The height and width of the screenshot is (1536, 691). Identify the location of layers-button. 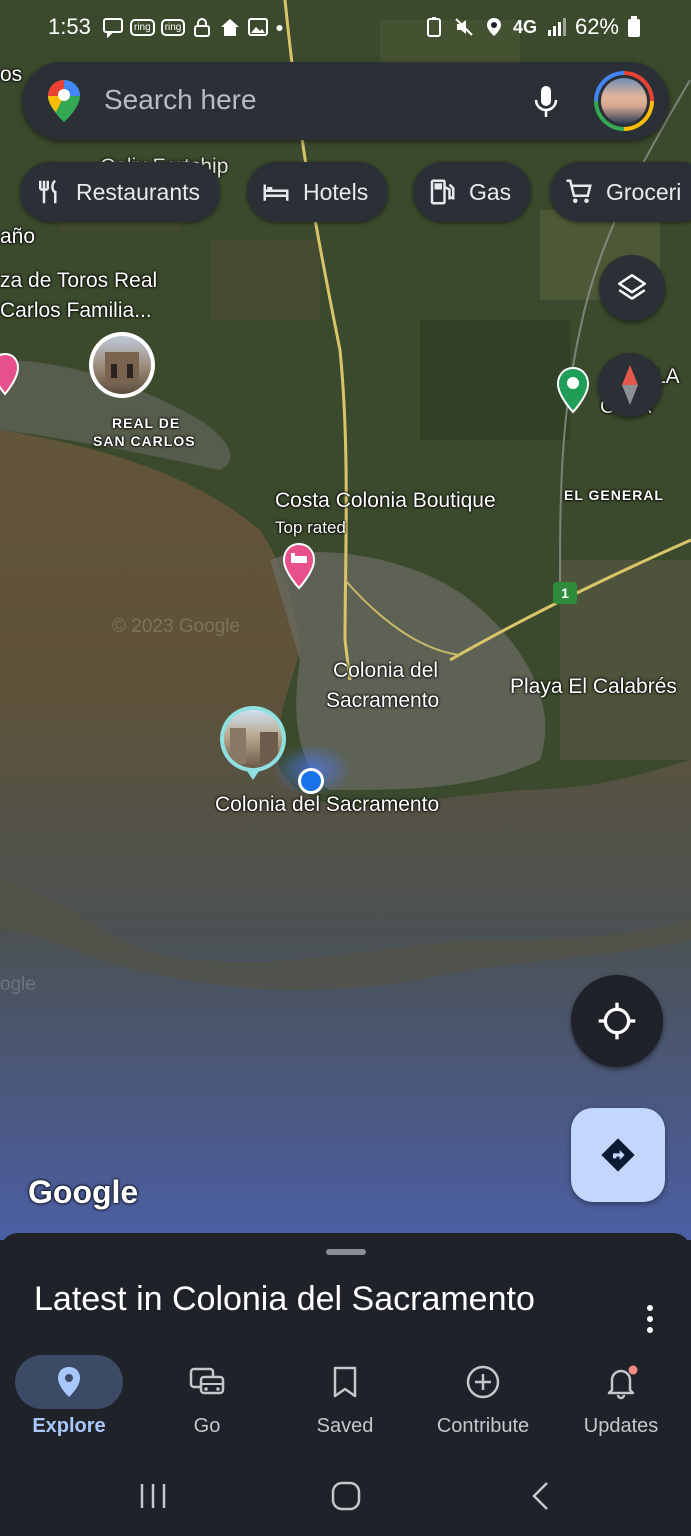
(632, 288).